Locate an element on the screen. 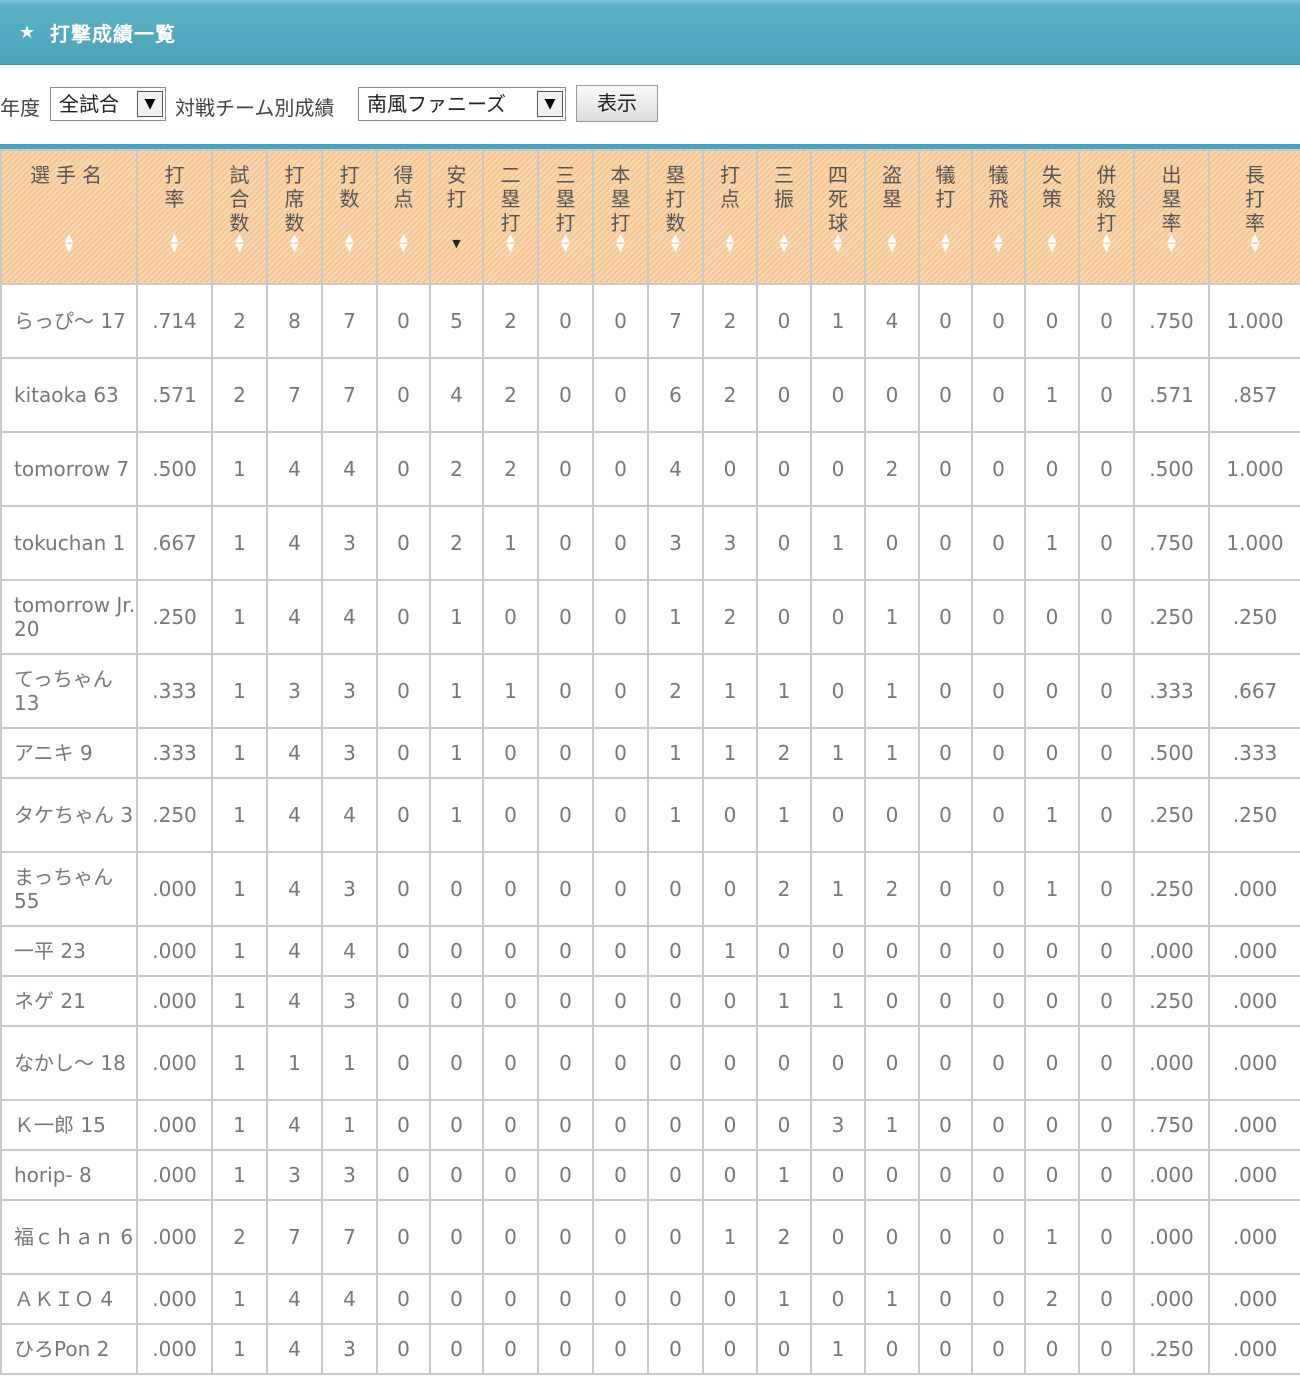 The height and width of the screenshot is (1376, 1300). year-select: 全試合 ▼ is located at coordinates (108, 104).